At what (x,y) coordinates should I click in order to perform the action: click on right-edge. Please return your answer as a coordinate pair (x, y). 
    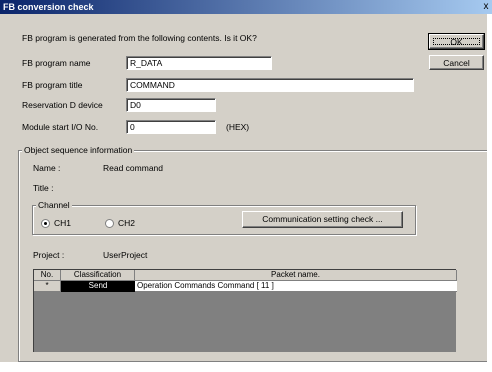
    Looking at the image, I should click on (489, 188).